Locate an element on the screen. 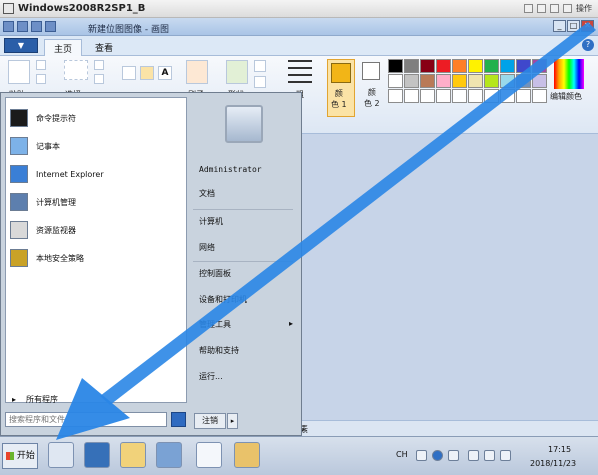  network-icon is located at coordinates (489, 455).